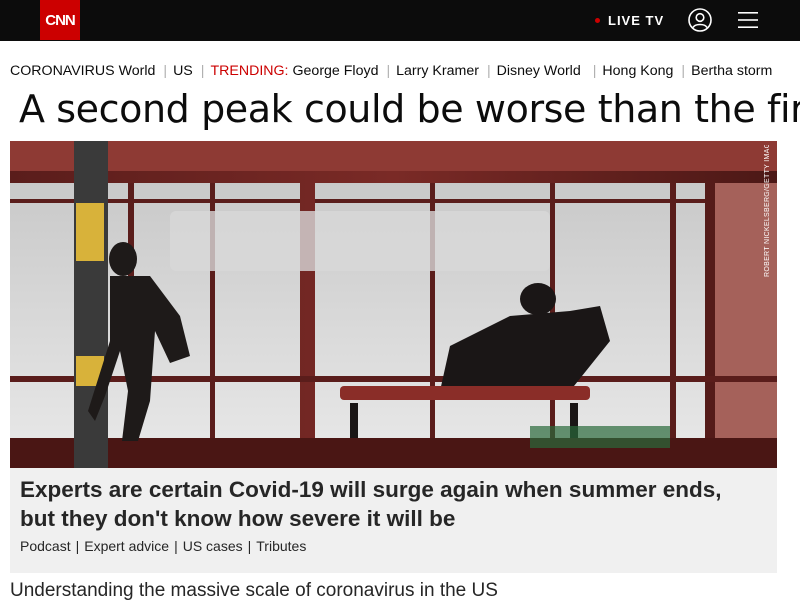 This screenshot has height=600, width=800. Describe the element at coordinates (281, 546) in the screenshot. I see `related-link-tributes: Tributes` at that location.